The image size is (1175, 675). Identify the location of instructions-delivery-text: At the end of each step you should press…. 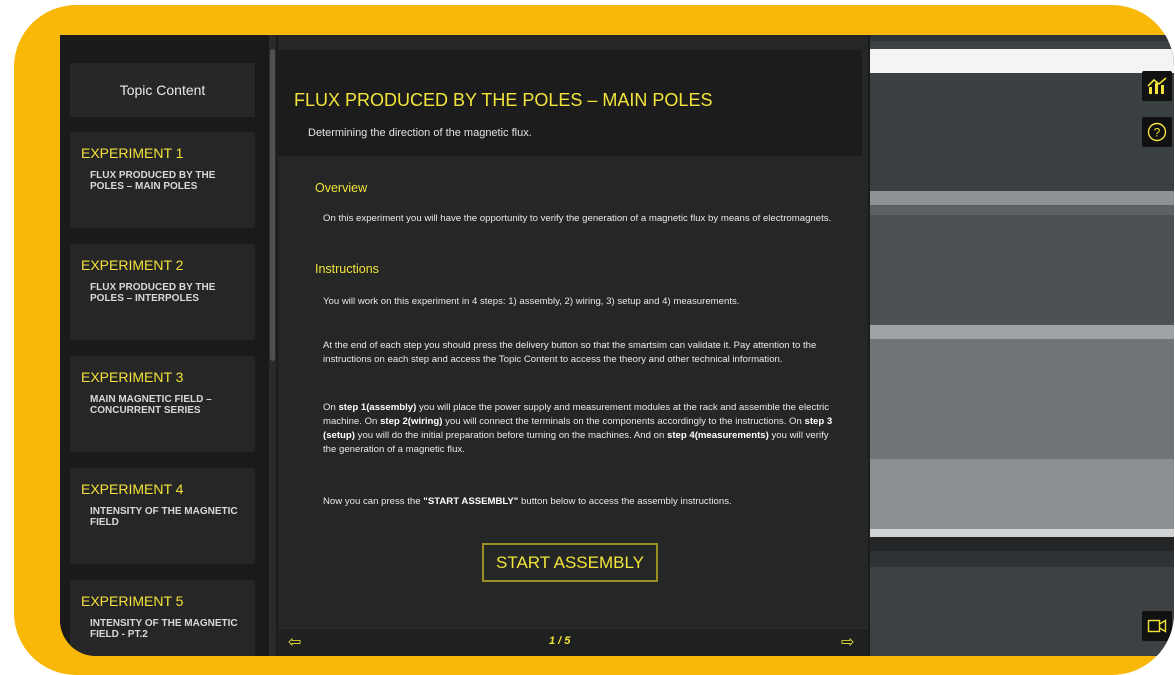
(570, 352).